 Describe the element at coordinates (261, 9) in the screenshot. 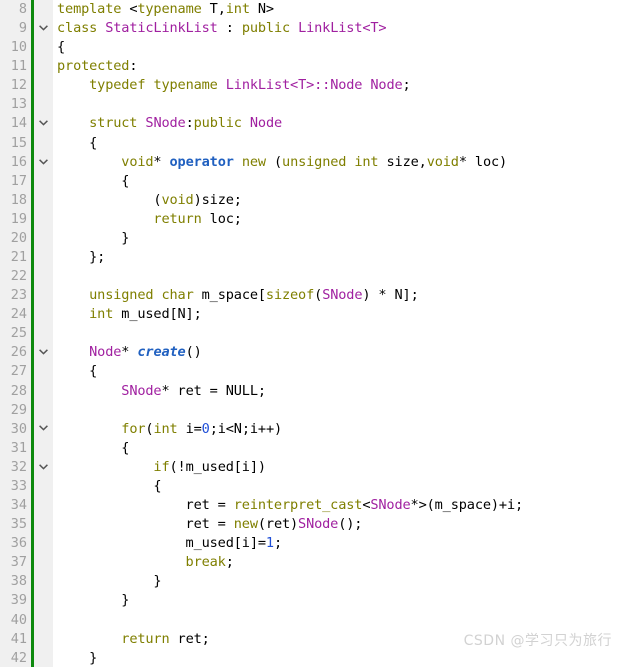

I see `code-token: N>` at that location.